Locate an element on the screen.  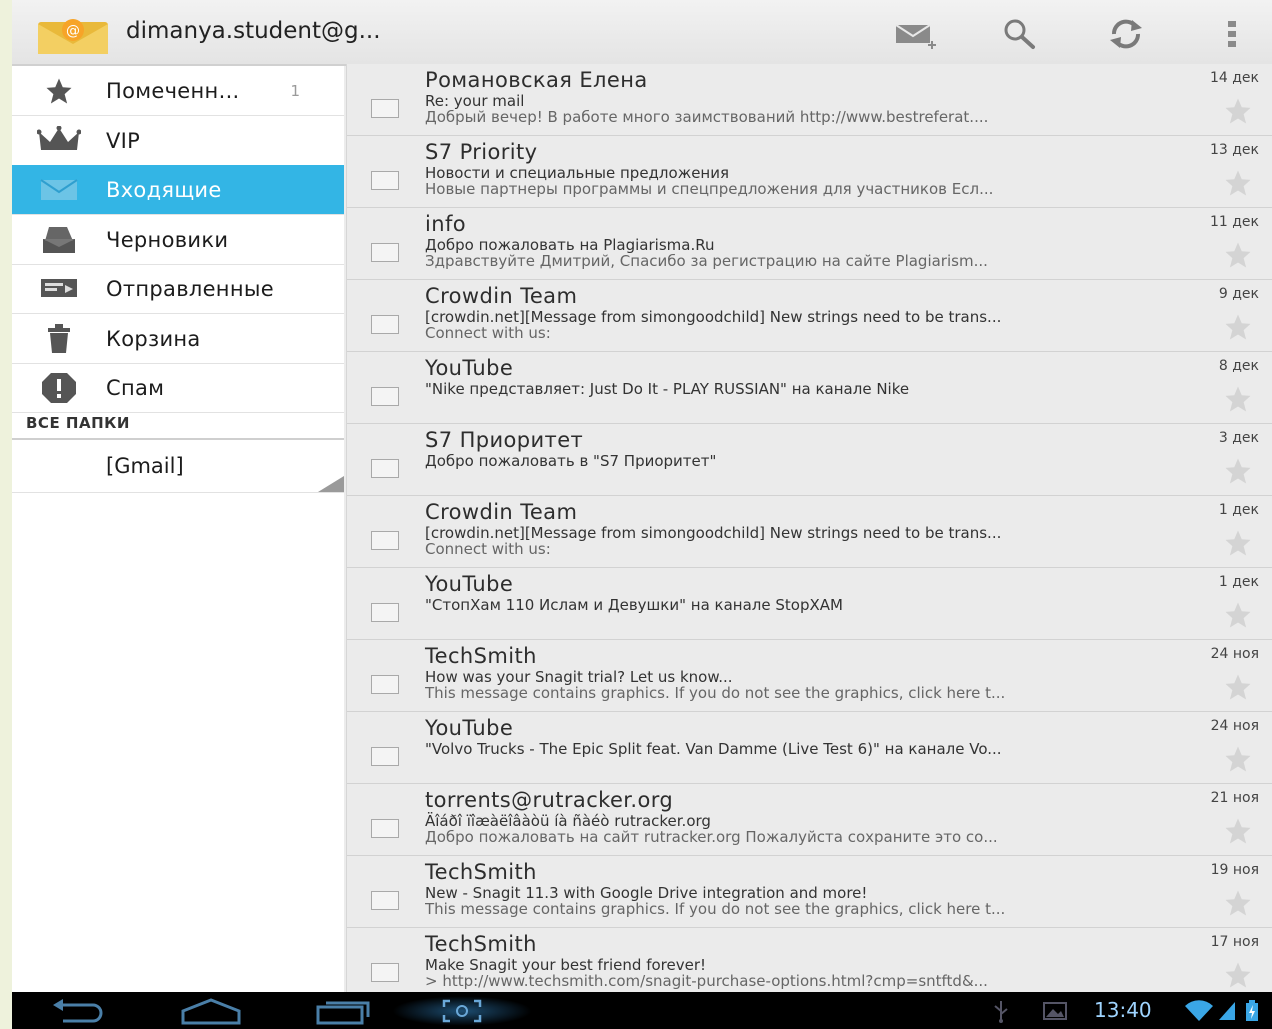
message-sender: info is located at coordinates (445, 224).